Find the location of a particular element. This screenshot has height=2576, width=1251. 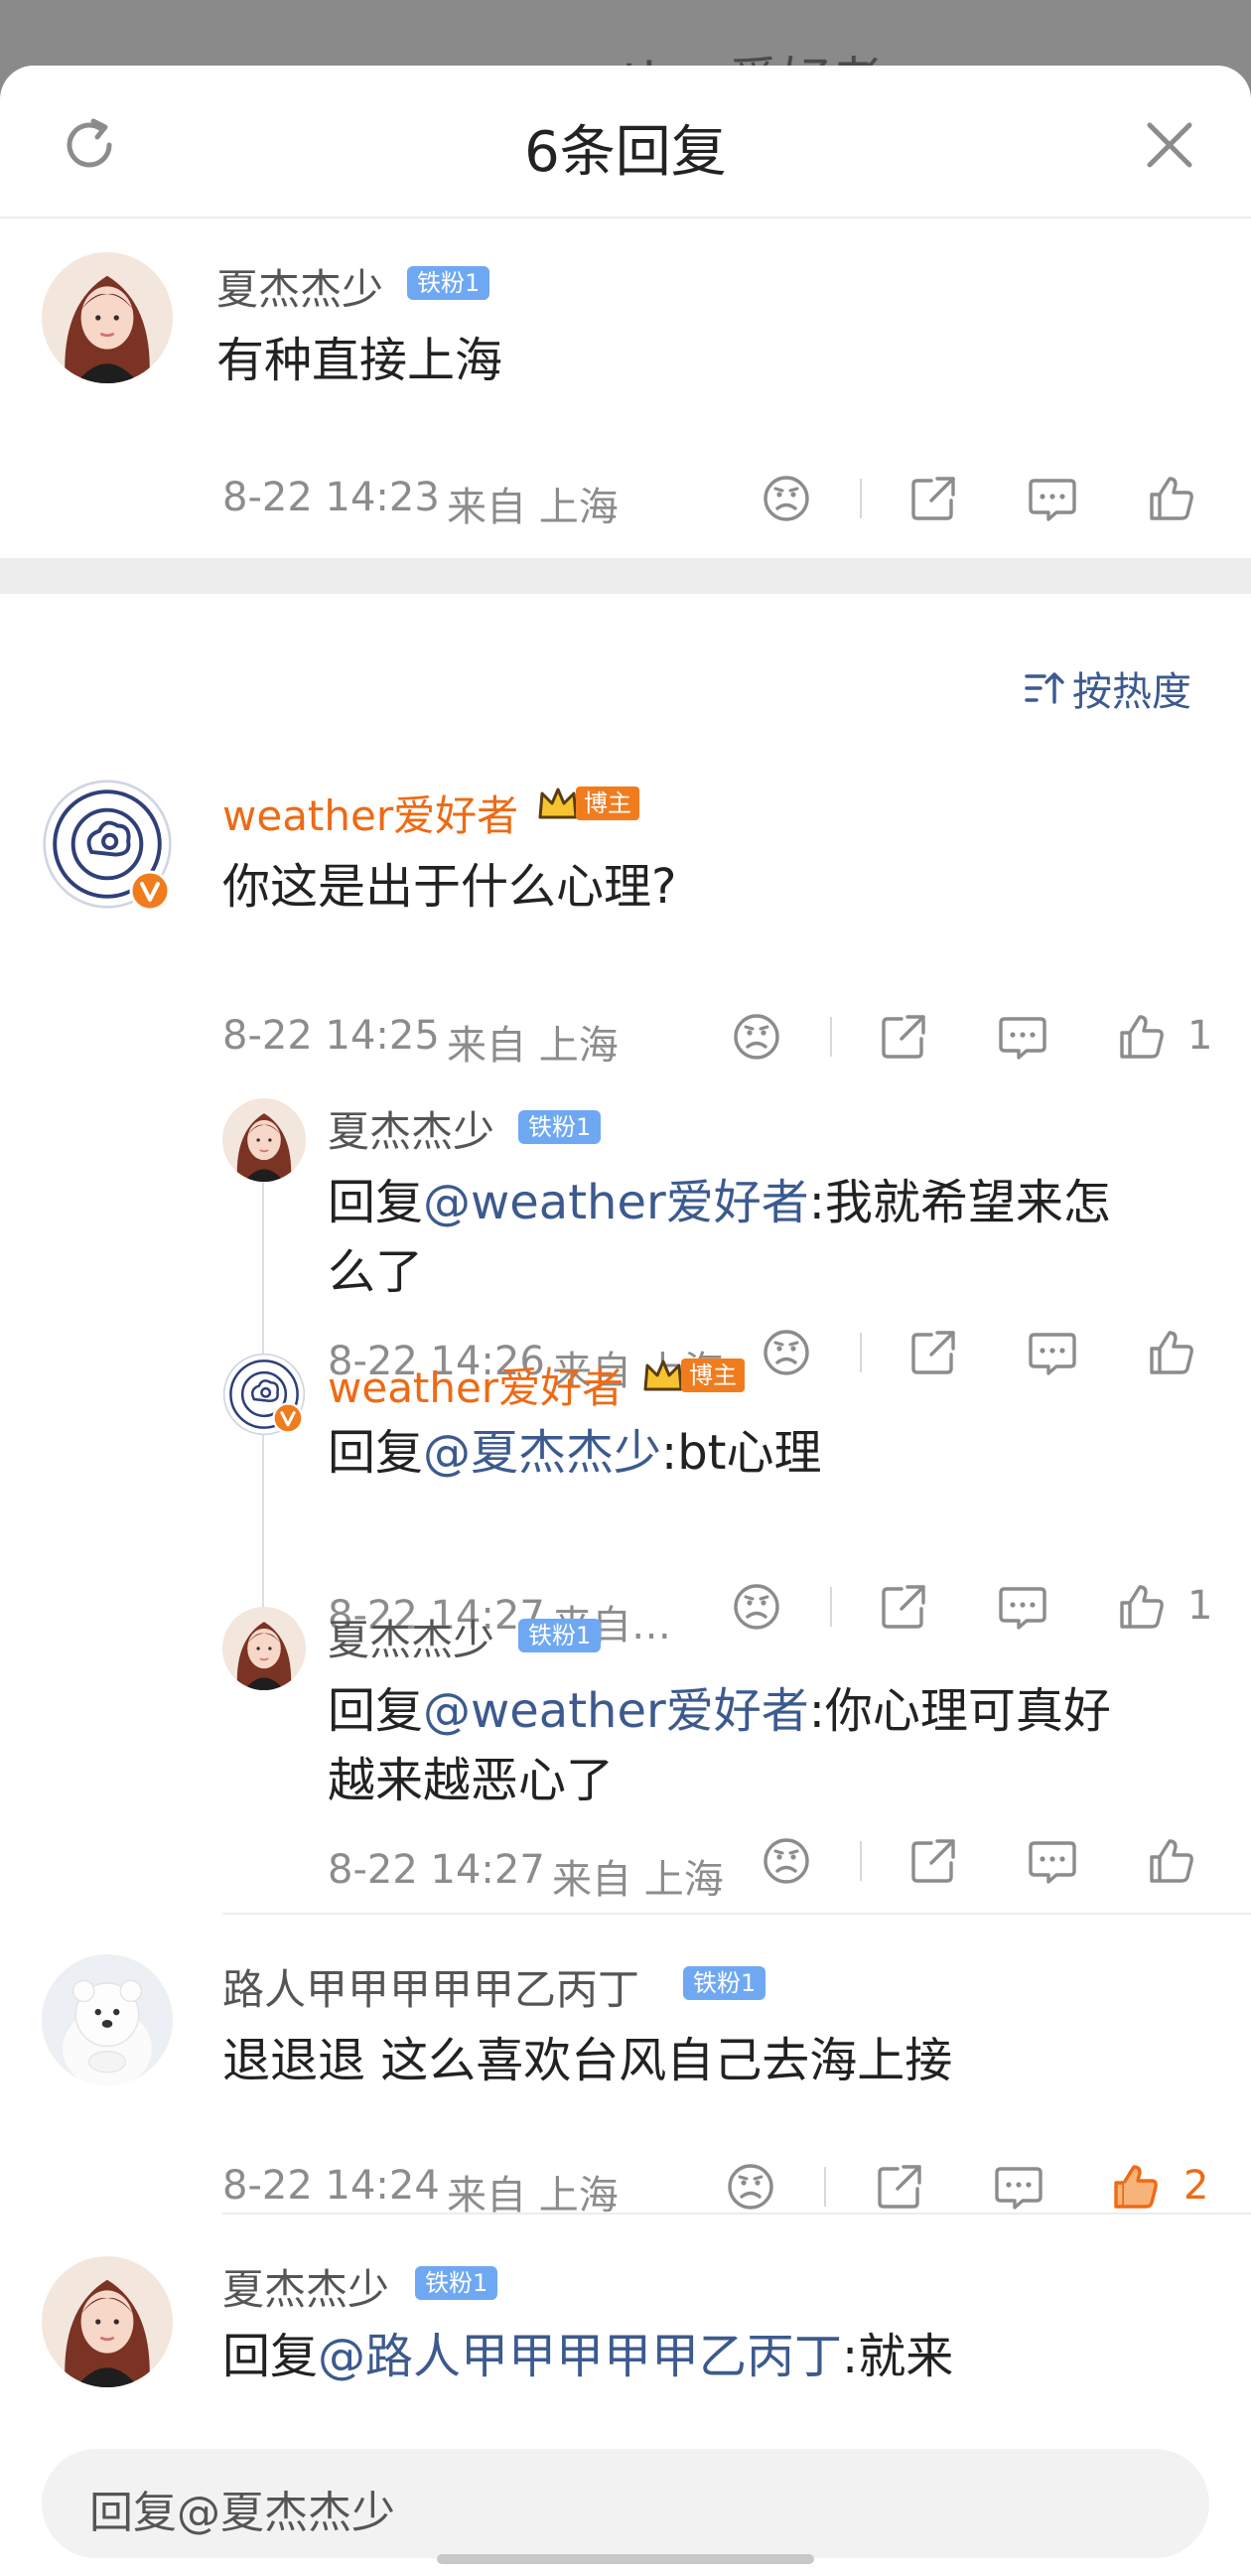

sort-button: 按热度 is located at coordinates (1107, 688).